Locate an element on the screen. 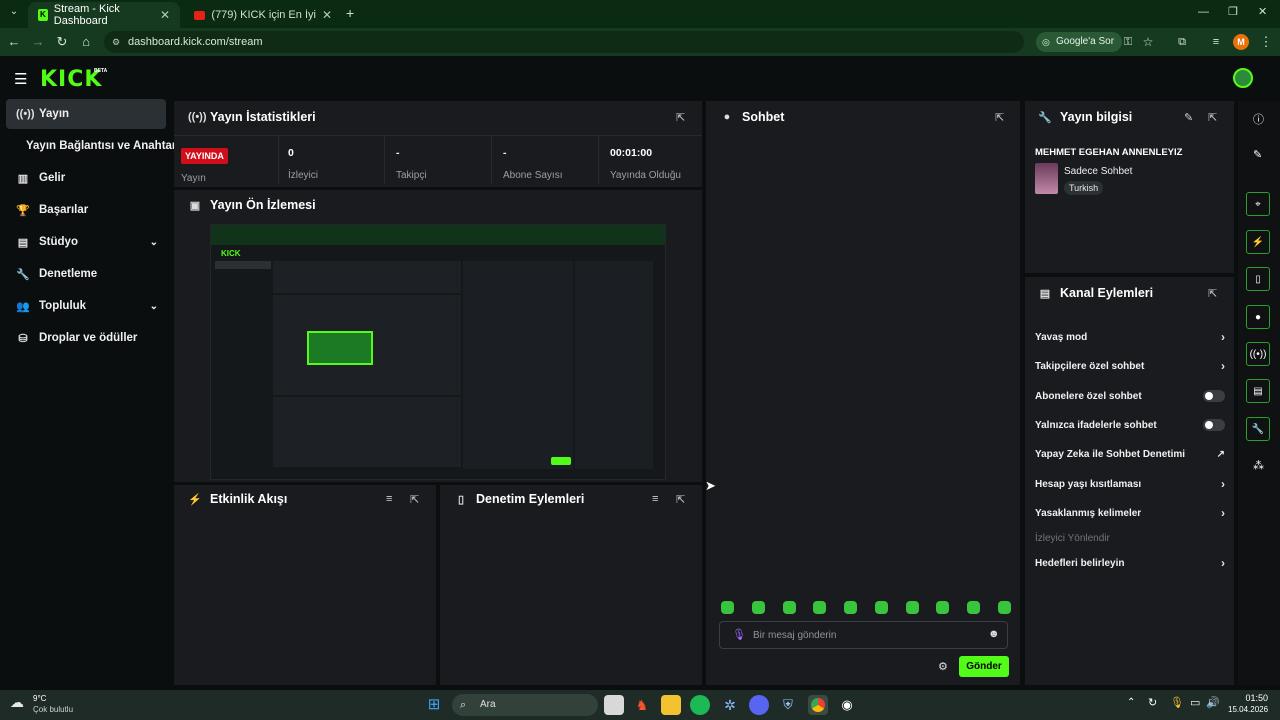 The height and width of the screenshot is (720, 1280). emoji-icon: ☻ is located at coordinates (994, 634).